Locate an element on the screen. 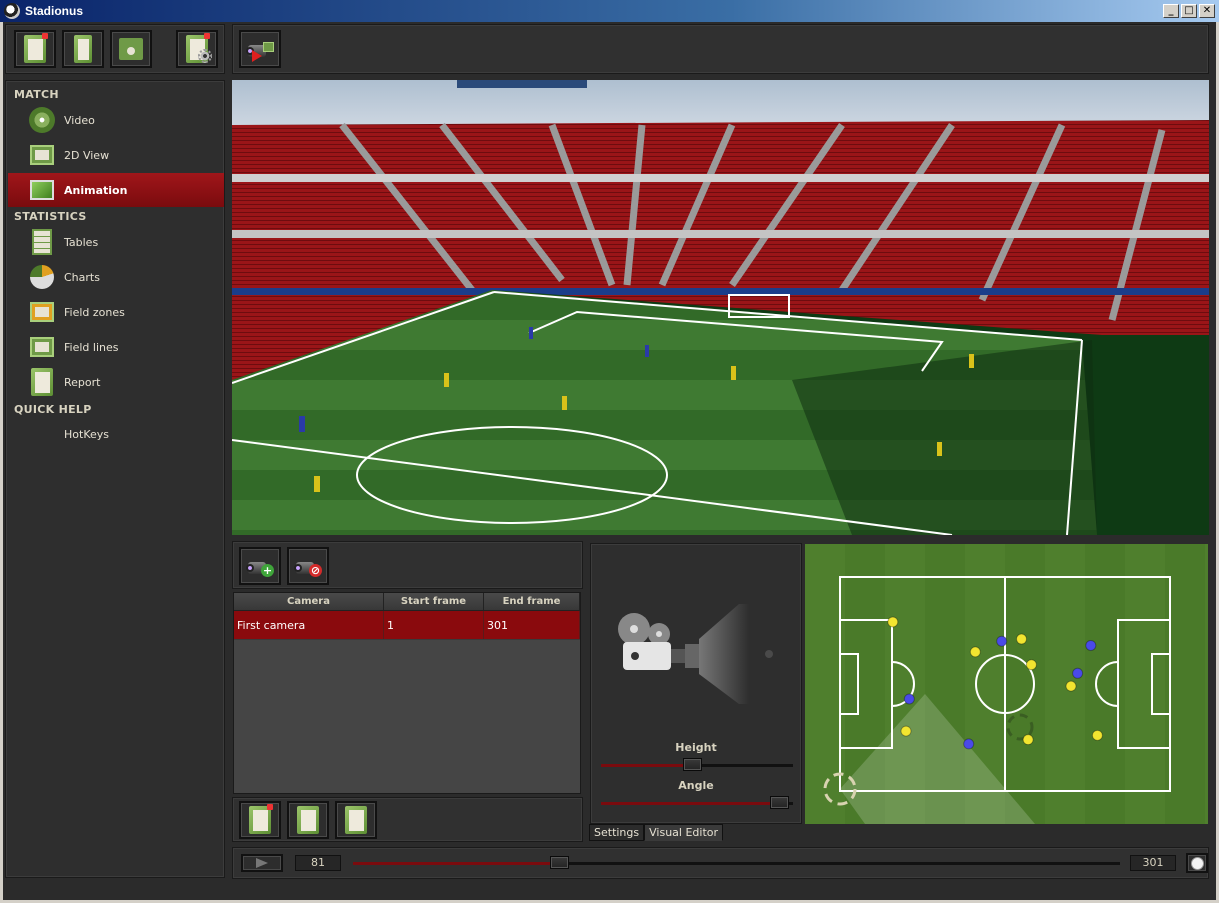 This screenshot has height=903, width=1219. save-project-button is located at coordinates (131, 49).